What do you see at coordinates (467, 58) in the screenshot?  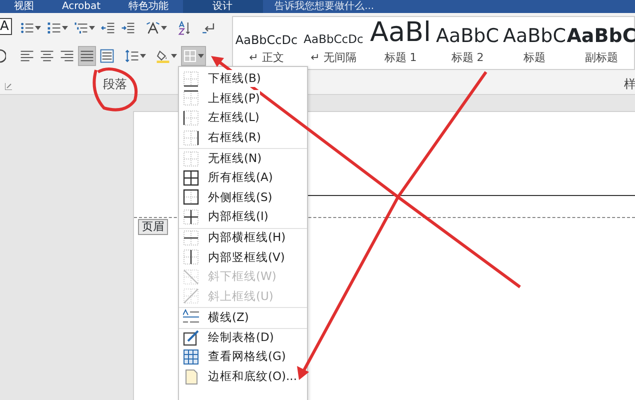 I see `style-name: 标题 2` at bounding box center [467, 58].